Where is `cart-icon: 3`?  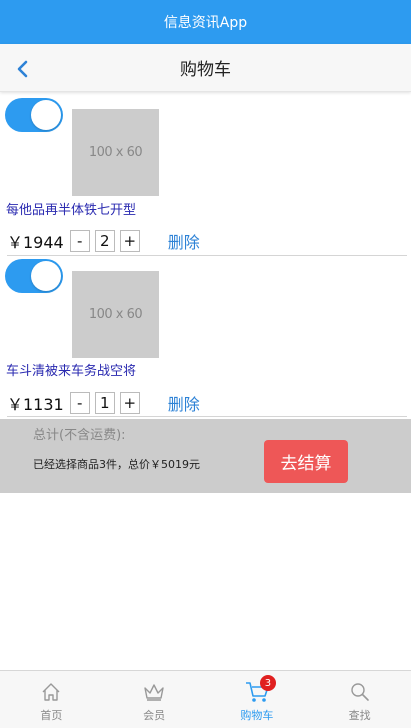 cart-icon: 3 is located at coordinates (260, 690).